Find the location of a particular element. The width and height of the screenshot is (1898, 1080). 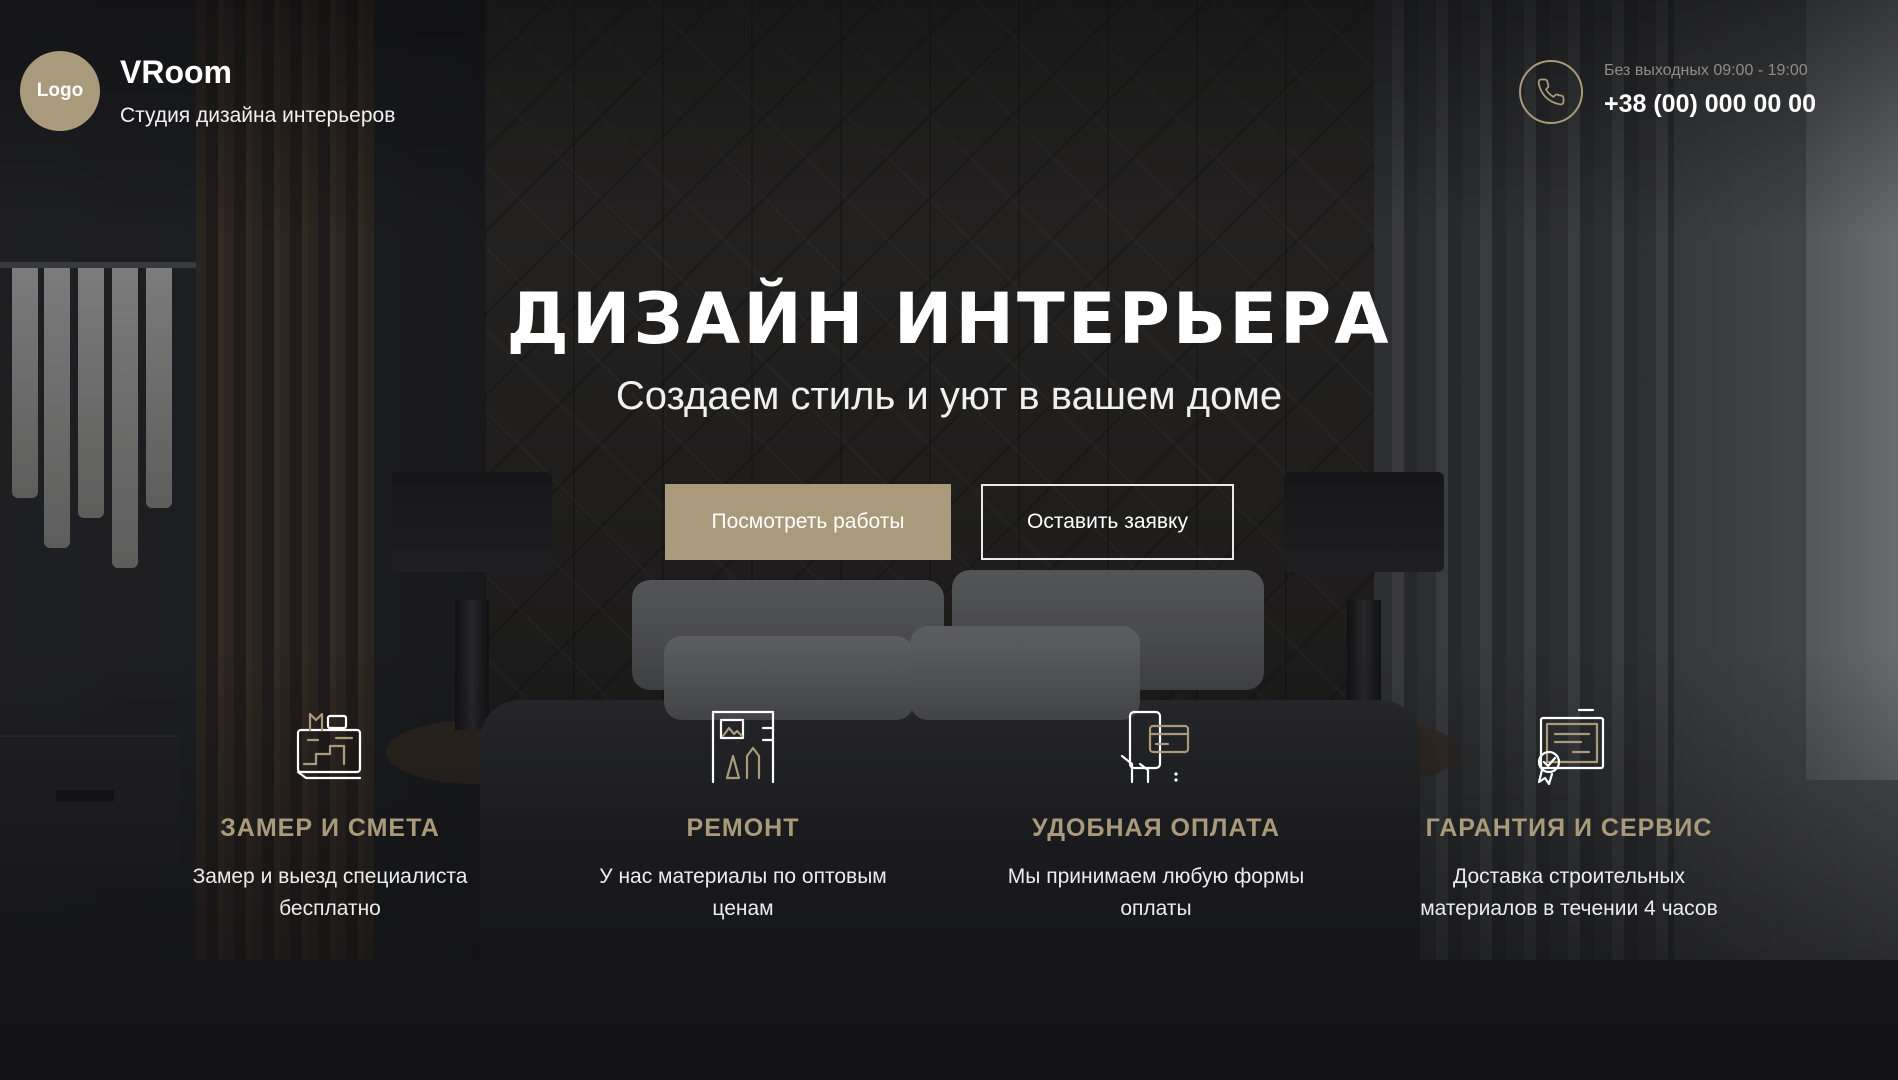

feature-text-line: бесплатно is located at coordinates (330, 908).